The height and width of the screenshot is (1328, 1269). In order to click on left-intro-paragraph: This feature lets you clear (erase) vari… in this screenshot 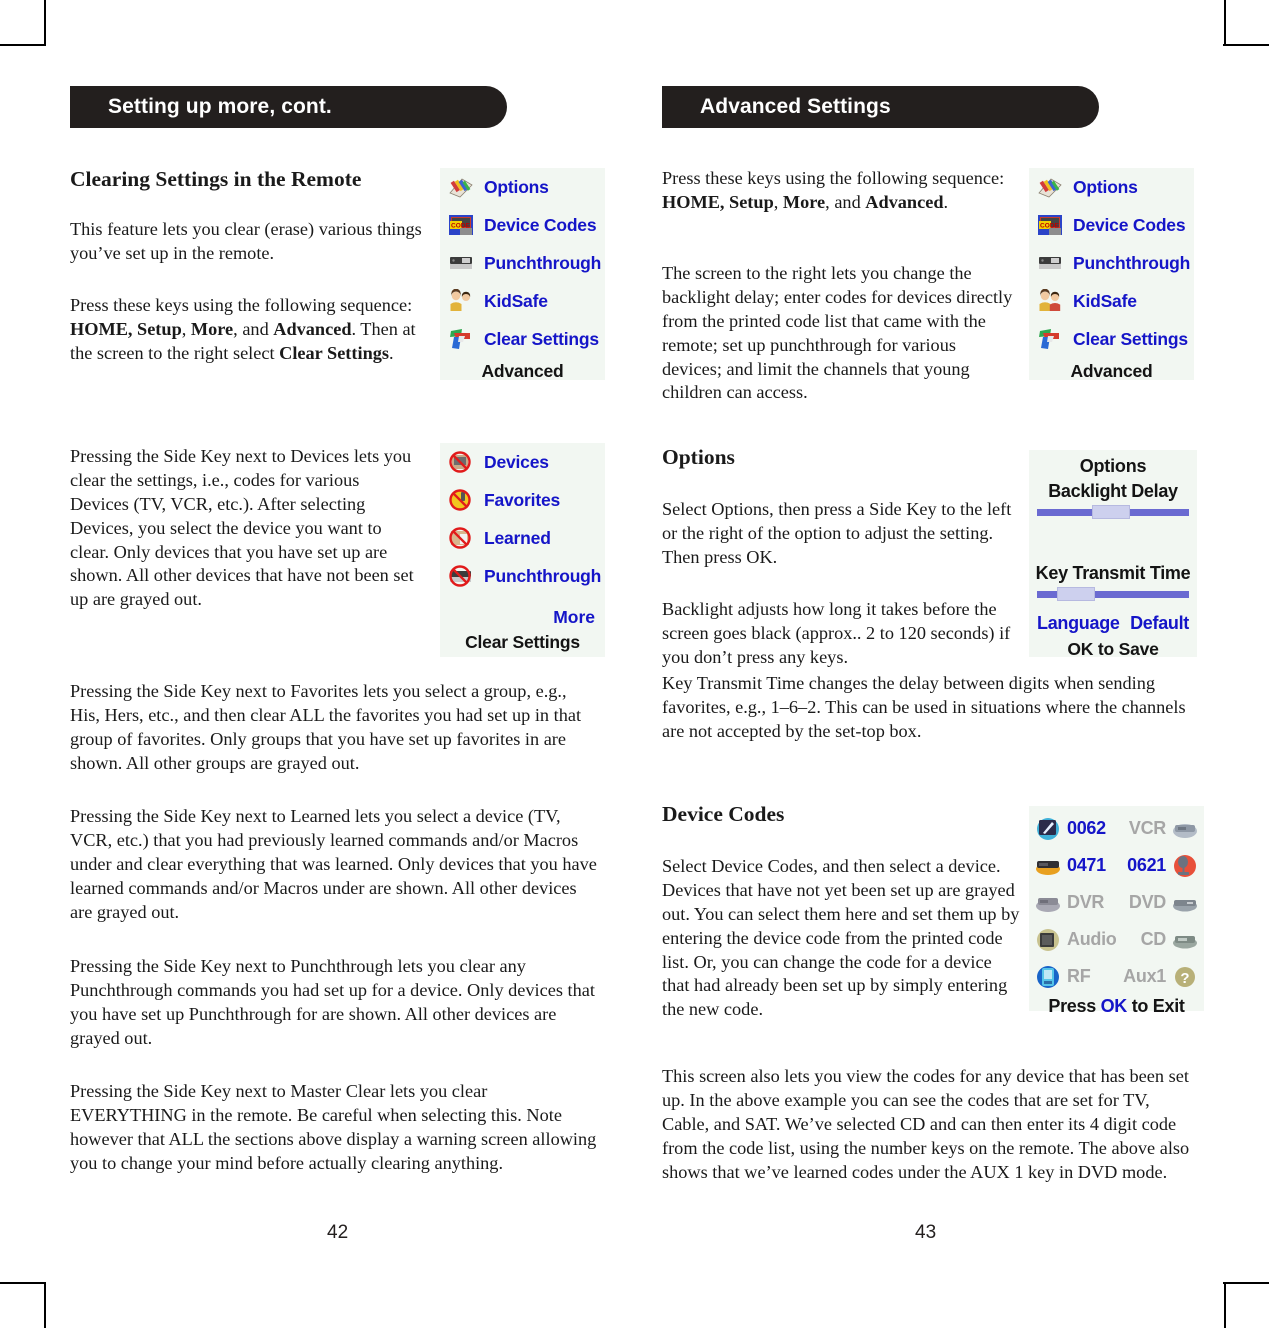, I will do `click(246, 241)`.